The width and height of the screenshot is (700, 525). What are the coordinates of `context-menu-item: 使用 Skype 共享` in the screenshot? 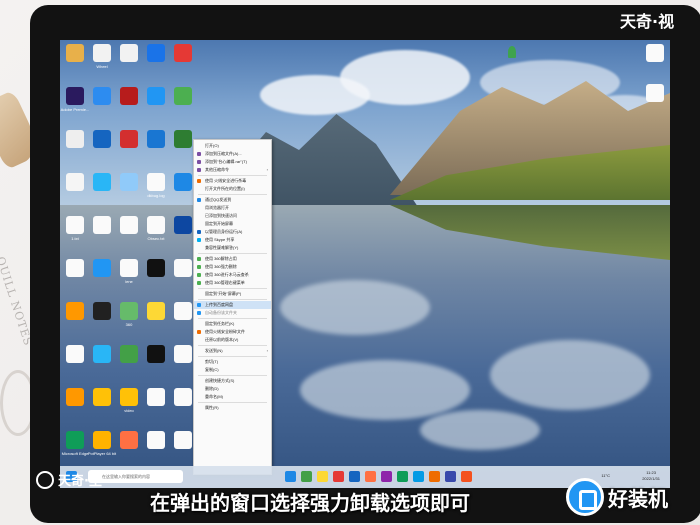 It's located at (232, 240).